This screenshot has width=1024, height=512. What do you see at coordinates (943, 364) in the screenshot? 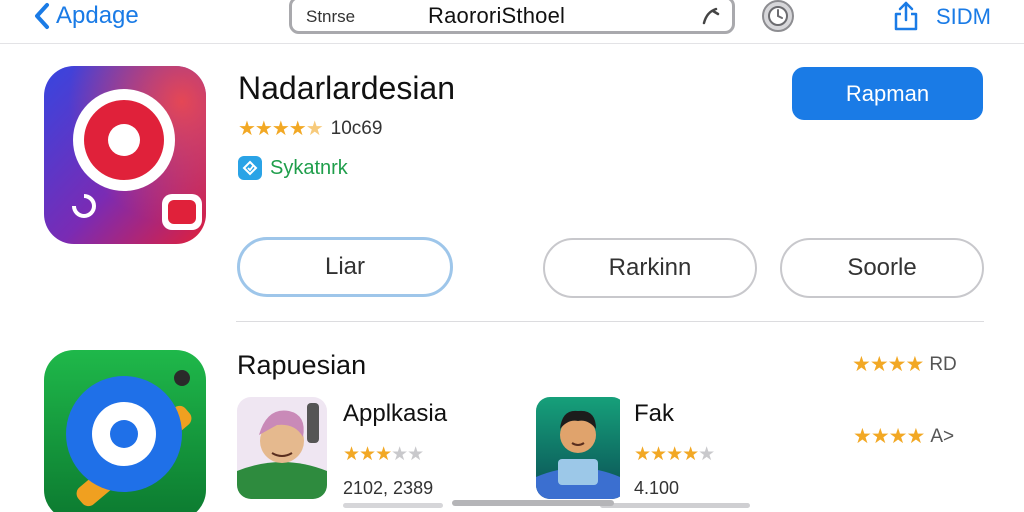
I see `rating-more-label: RD` at bounding box center [943, 364].